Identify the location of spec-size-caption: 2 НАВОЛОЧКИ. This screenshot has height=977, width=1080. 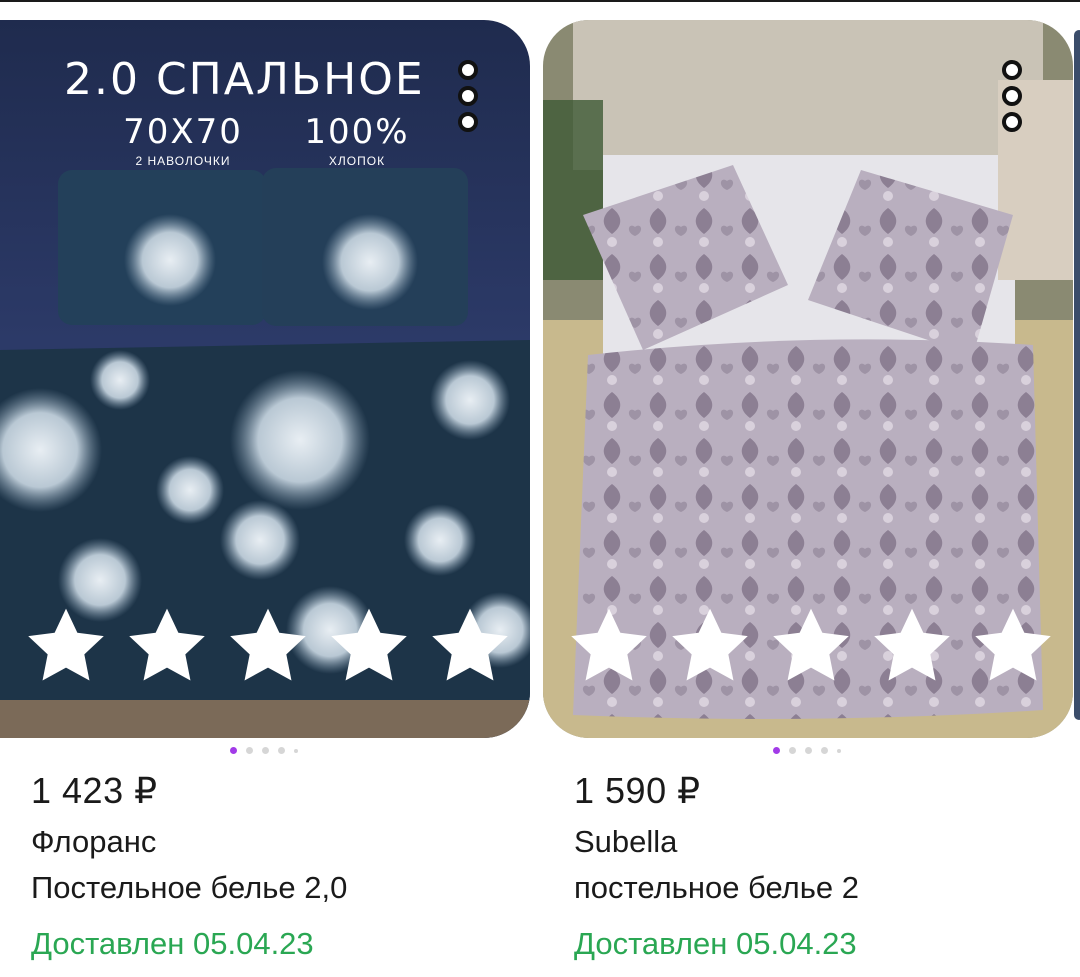
(183, 161).